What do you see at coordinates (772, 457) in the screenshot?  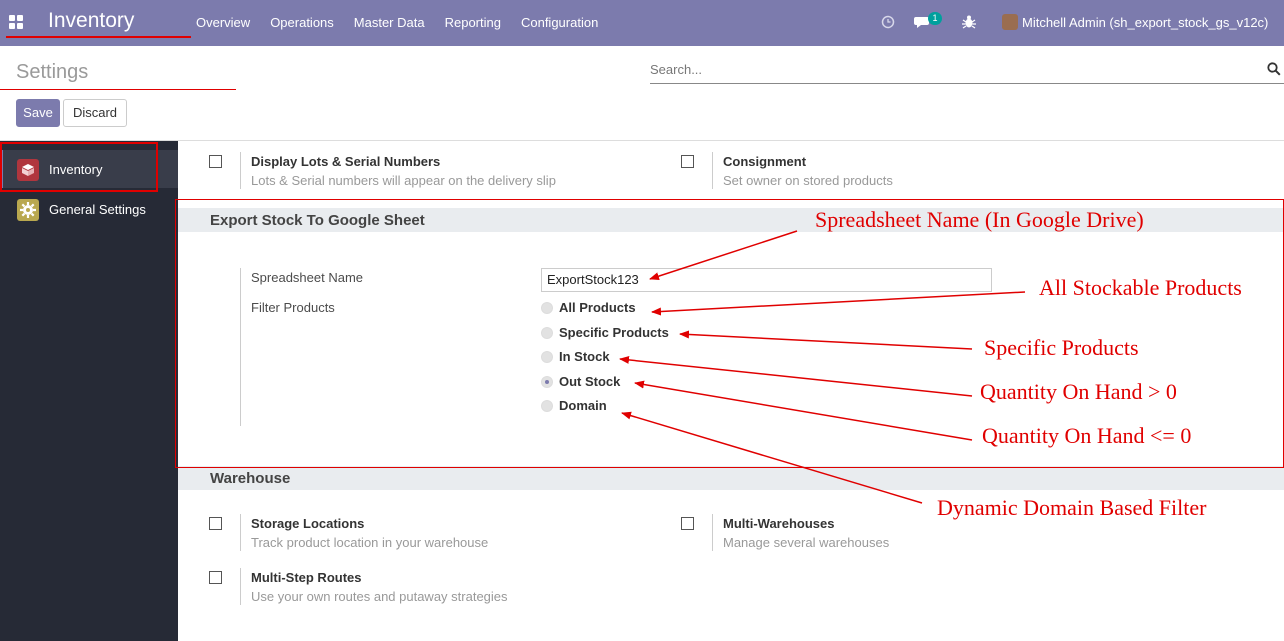 I see `arrow-domain` at bounding box center [772, 457].